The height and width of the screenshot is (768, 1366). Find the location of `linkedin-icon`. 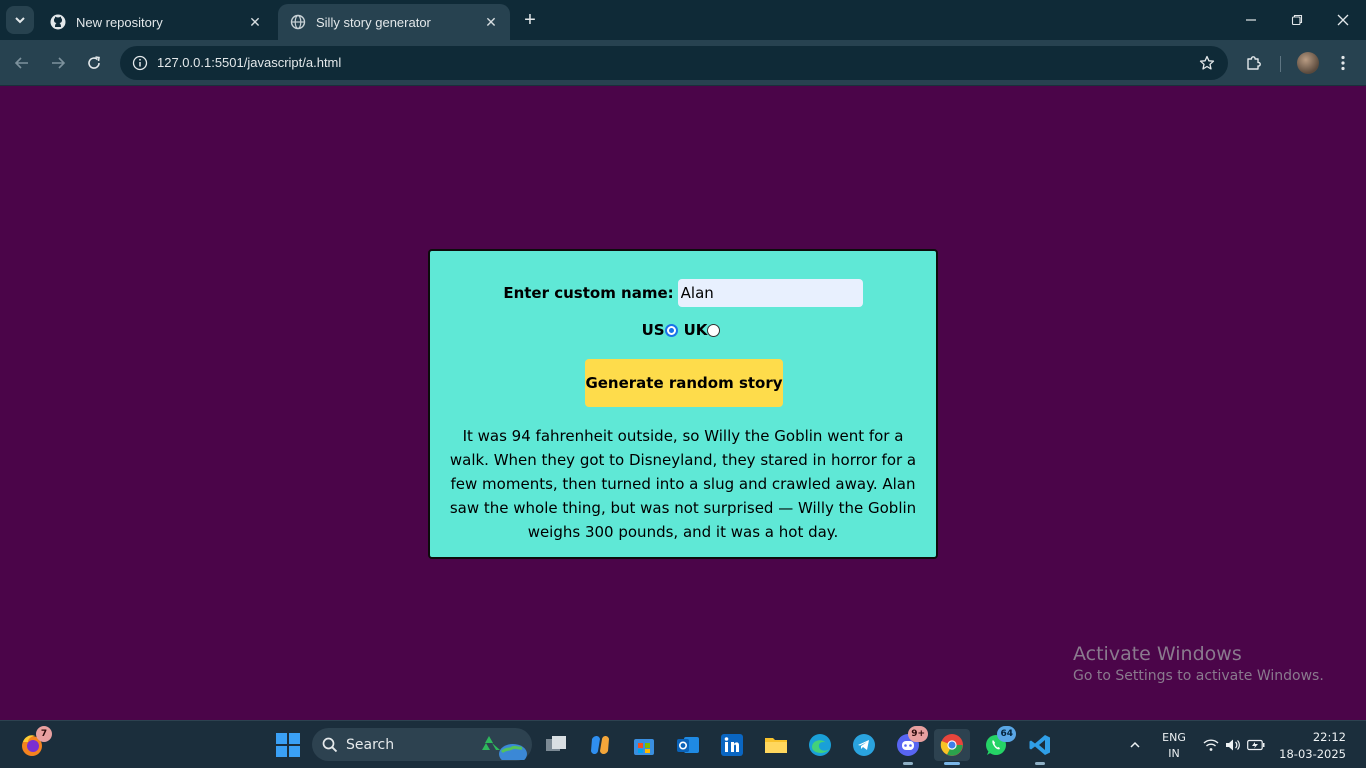

linkedin-icon is located at coordinates (732, 745).